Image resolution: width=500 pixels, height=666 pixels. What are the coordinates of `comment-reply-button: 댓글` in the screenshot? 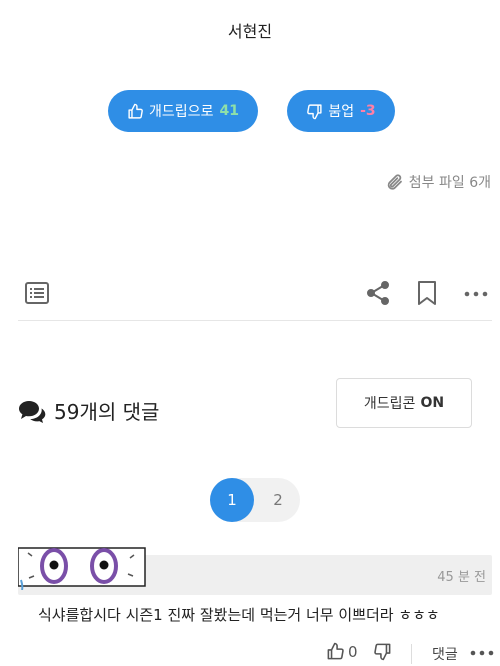 It's located at (445, 654).